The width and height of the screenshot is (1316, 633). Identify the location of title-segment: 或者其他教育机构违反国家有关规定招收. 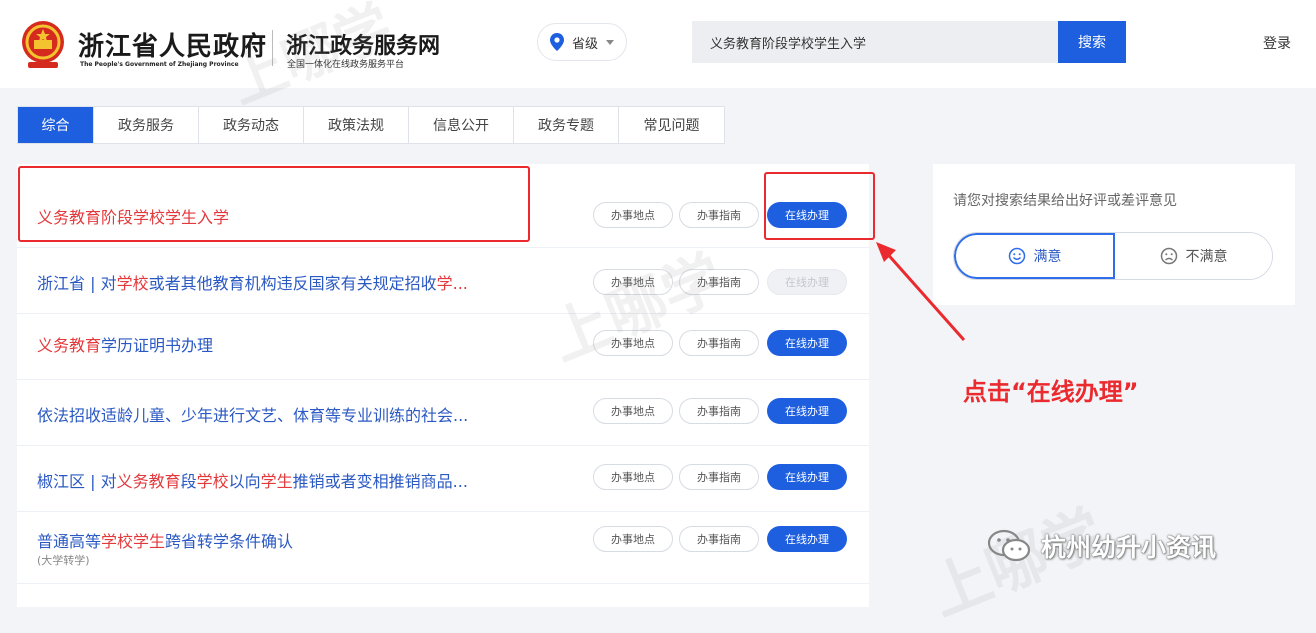
(292, 283).